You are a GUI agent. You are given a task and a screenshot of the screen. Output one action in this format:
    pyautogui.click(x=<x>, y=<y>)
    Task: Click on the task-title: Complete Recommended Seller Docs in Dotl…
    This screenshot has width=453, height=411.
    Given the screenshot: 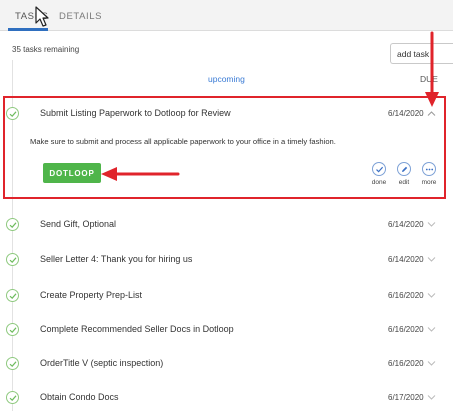 What is the action you would take?
    pyautogui.click(x=137, y=329)
    